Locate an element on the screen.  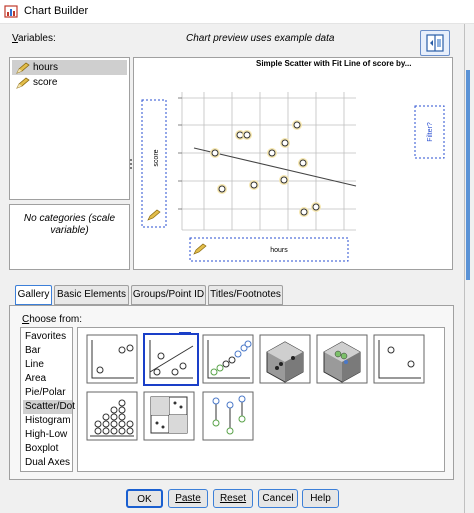
window-title: Chart Builder is located at coordinates (56, 11).